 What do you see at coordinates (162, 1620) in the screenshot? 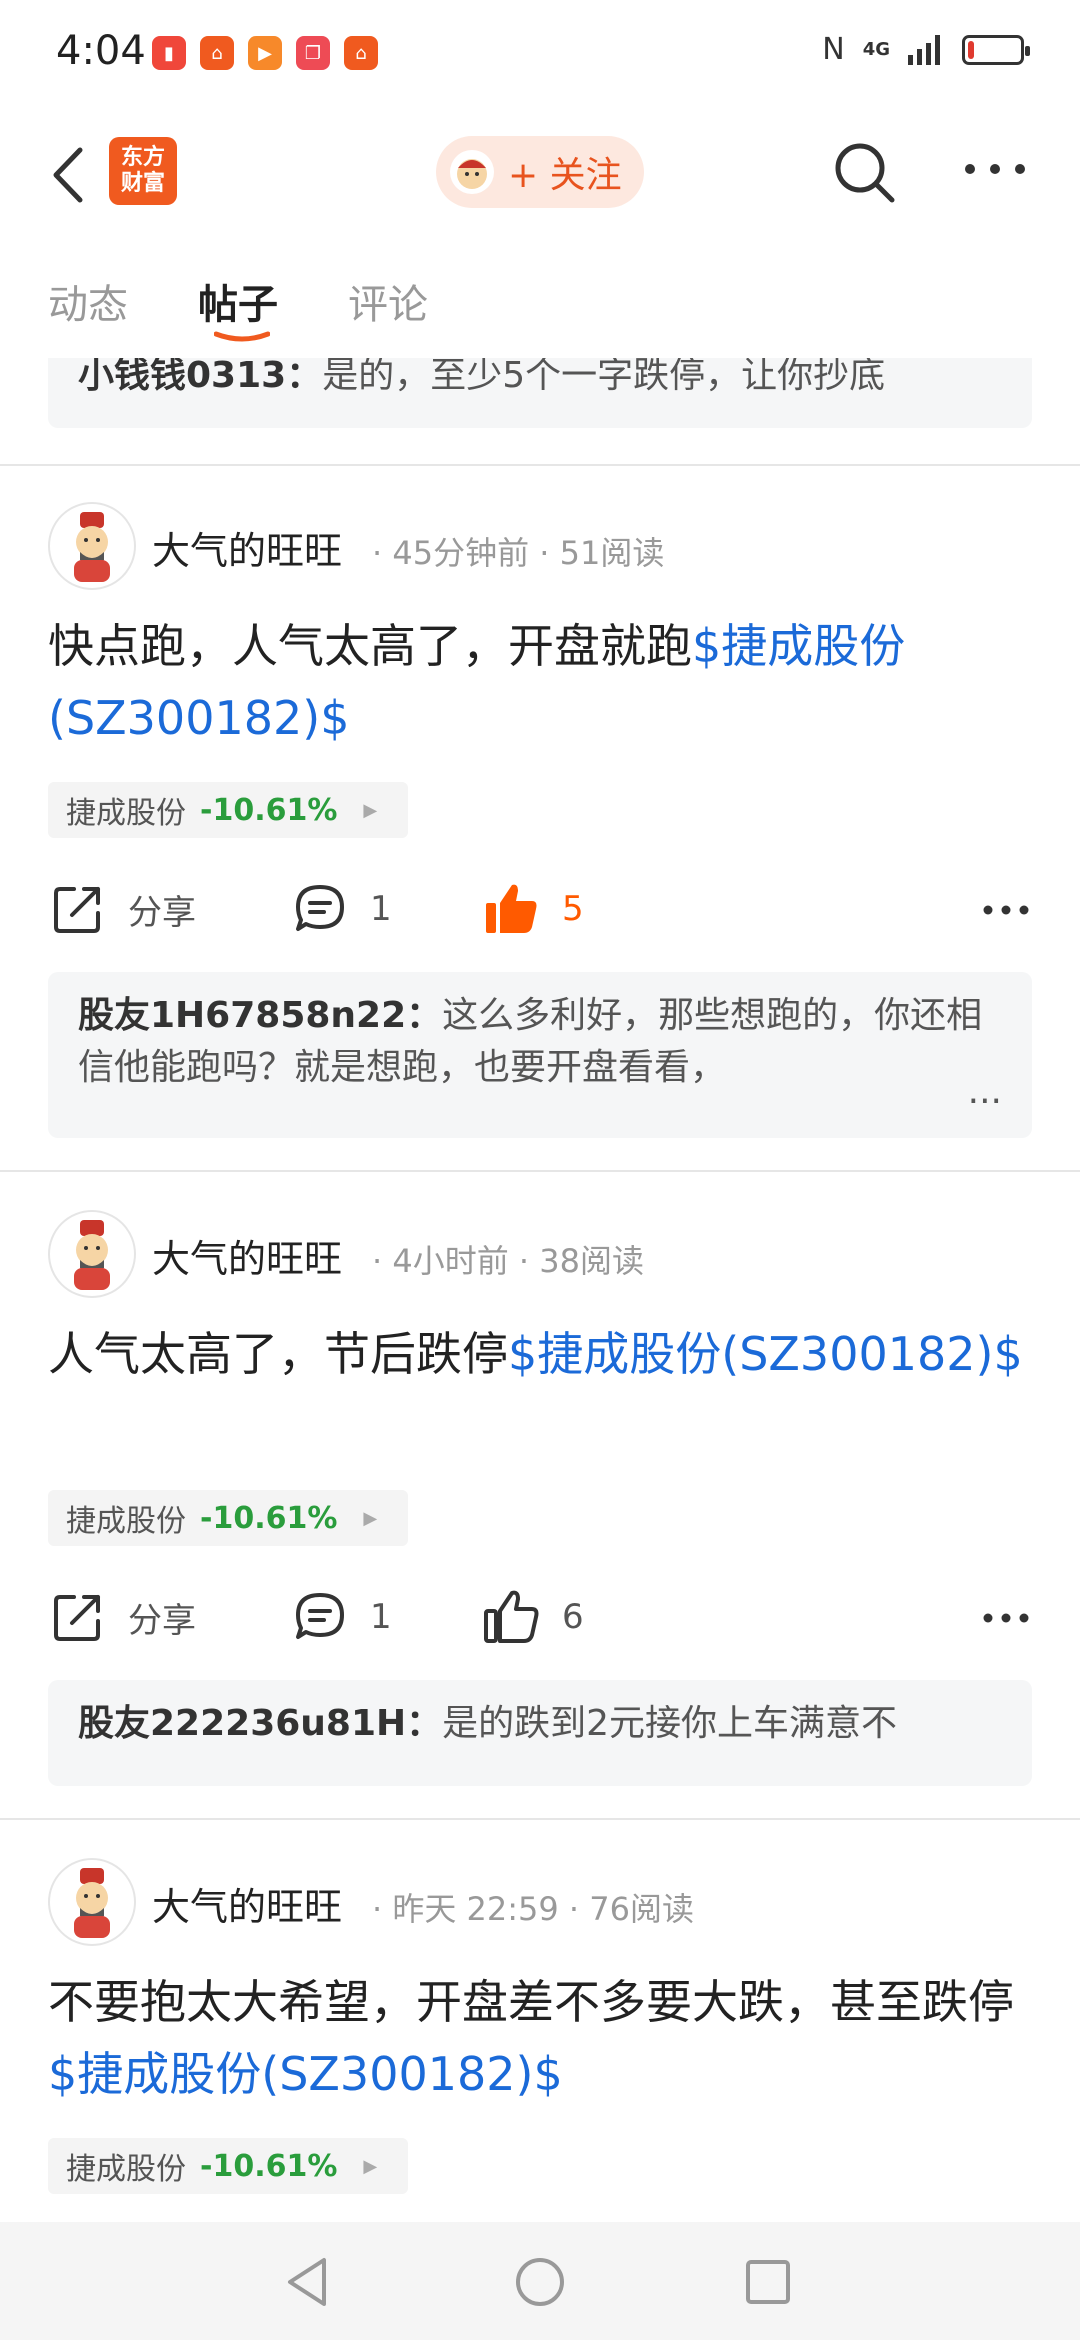
I see `share-label: 分享` at bounding box center [162, 1620].